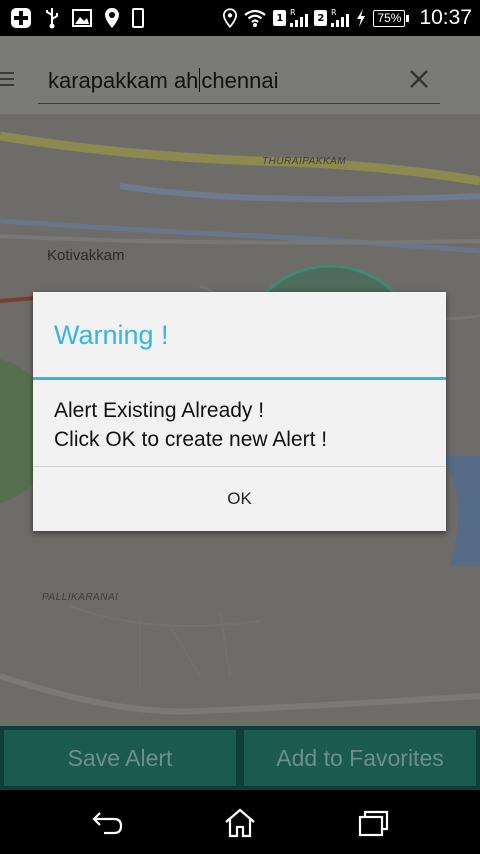  Describe the element at coordinates (445, 17) in the screenshot. I see `clock: 10:37` at that location.